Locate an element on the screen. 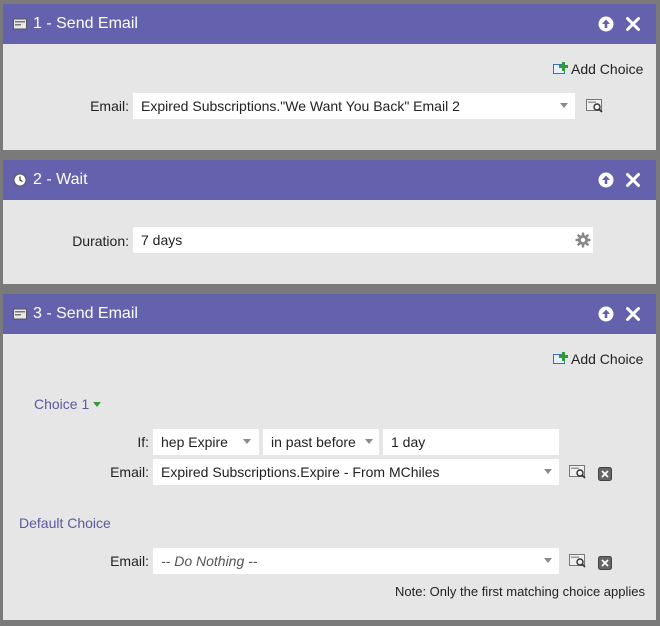  default-email-value: -- Do Nothing -- is located at coordinates (209, 561).